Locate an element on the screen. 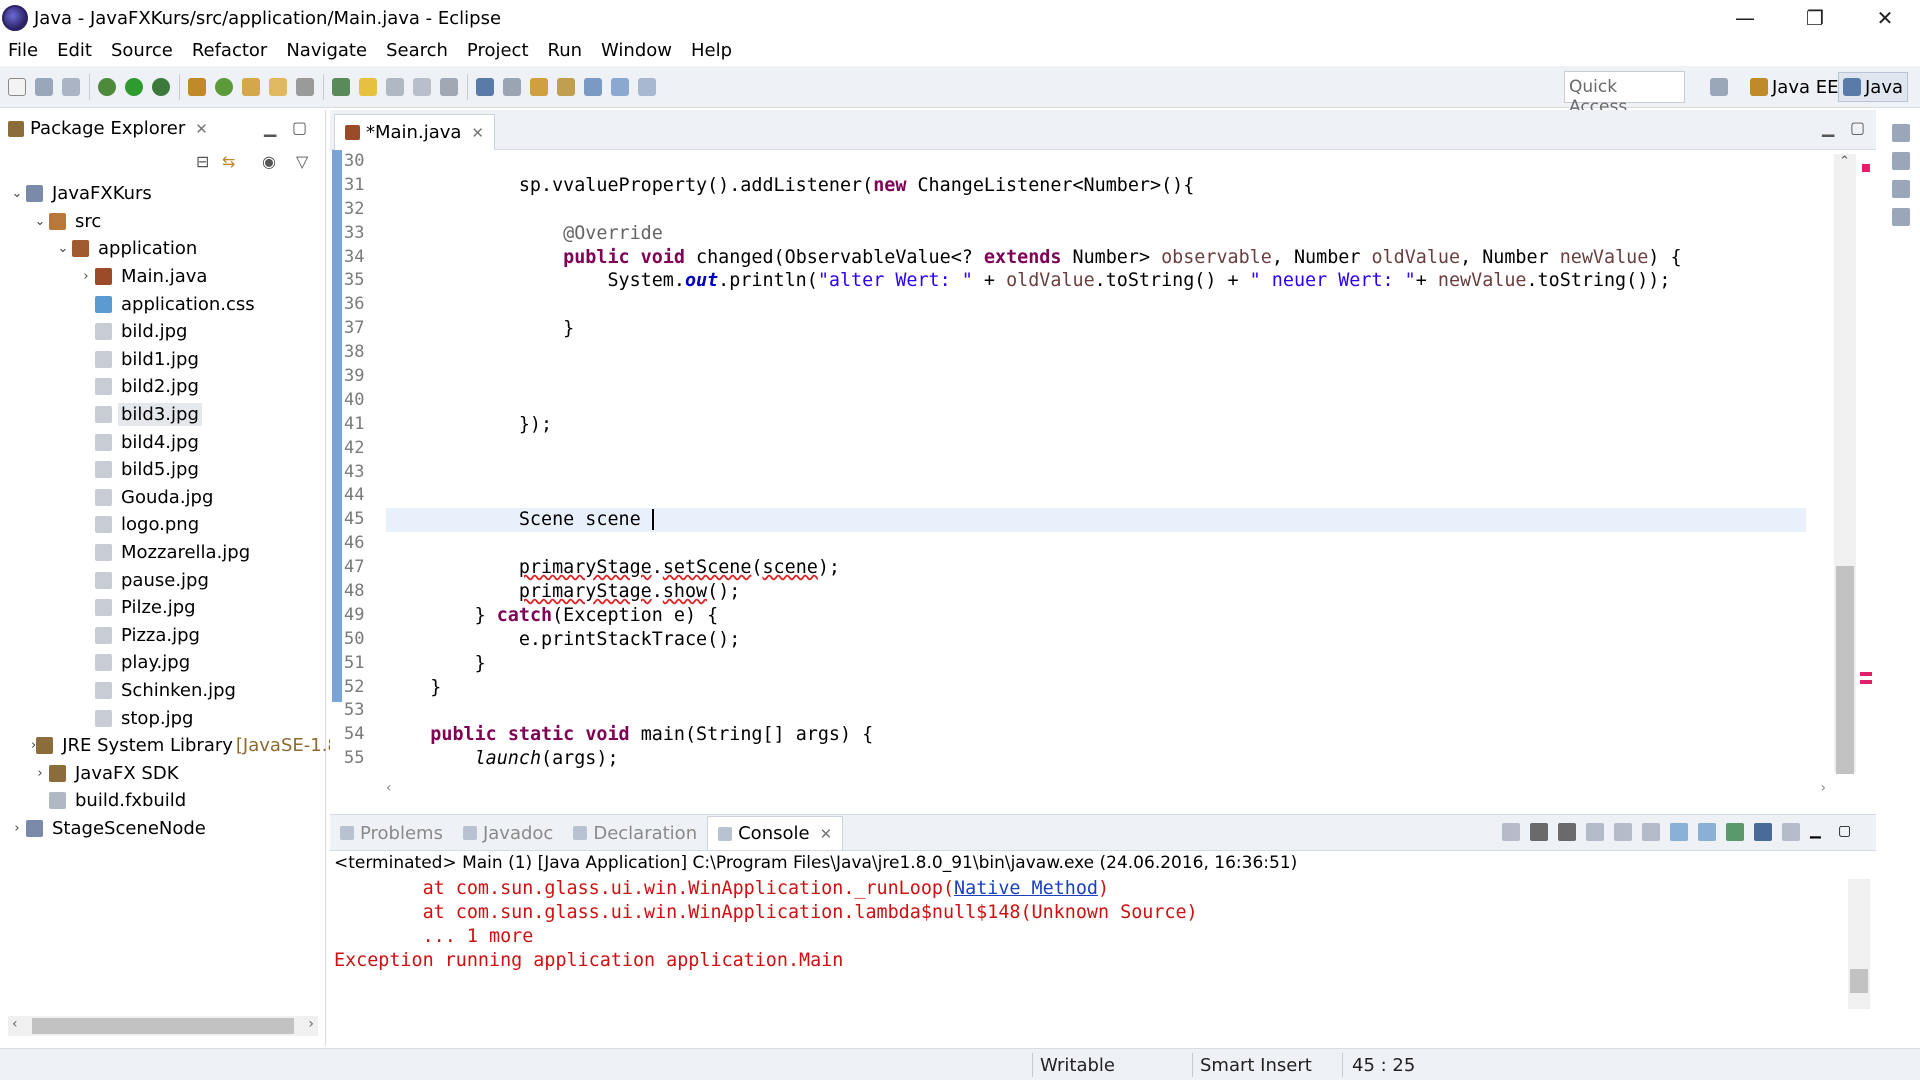 Image resolution: width=1920 pixels, height=1080 pixels. clear-console-icon is located at coordinates (1595, 832).